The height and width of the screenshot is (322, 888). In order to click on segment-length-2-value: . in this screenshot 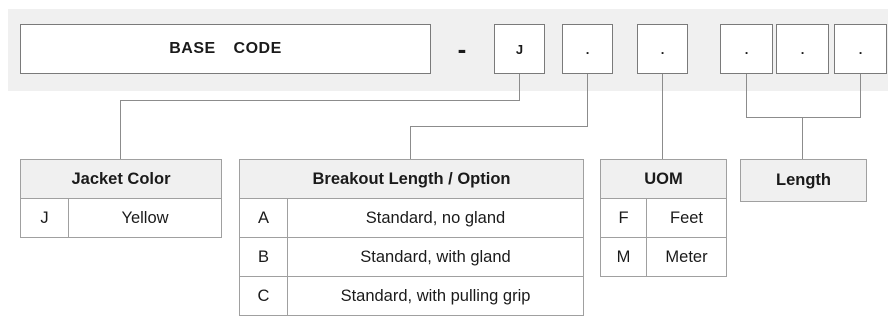, I will do `click(802, 49)`.